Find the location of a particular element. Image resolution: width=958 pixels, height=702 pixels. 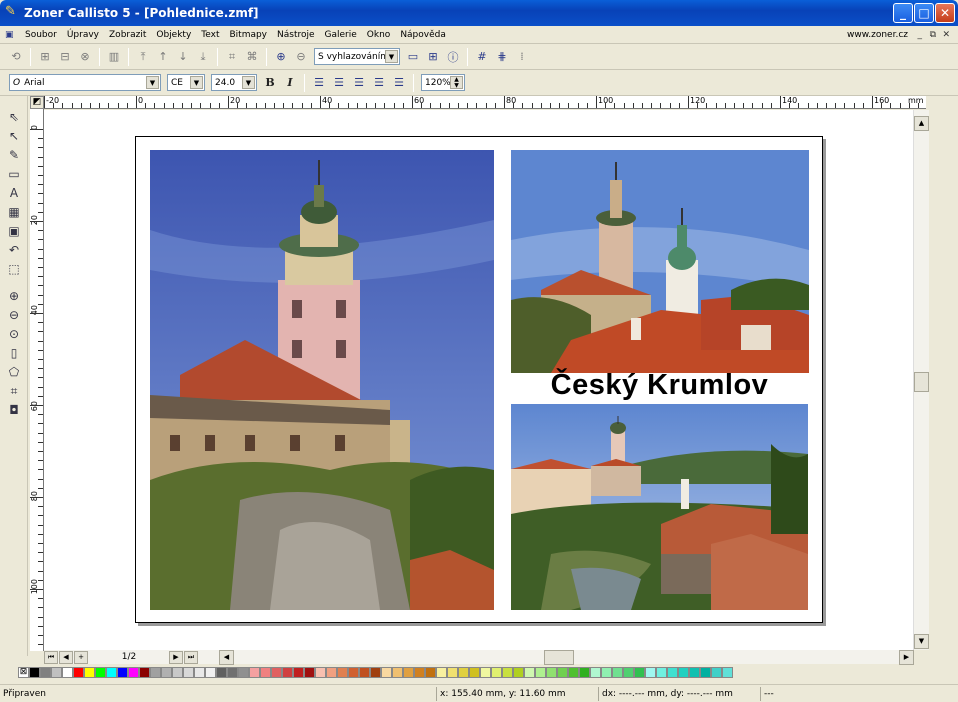

distribute-icon: ⌘ is located at coordinates (252, 57).